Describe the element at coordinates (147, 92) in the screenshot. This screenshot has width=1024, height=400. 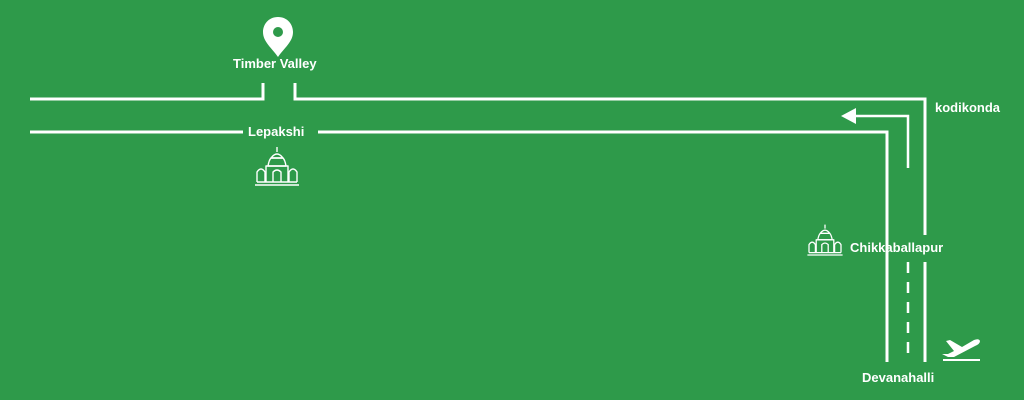
I see `road-upper-left` at that location.